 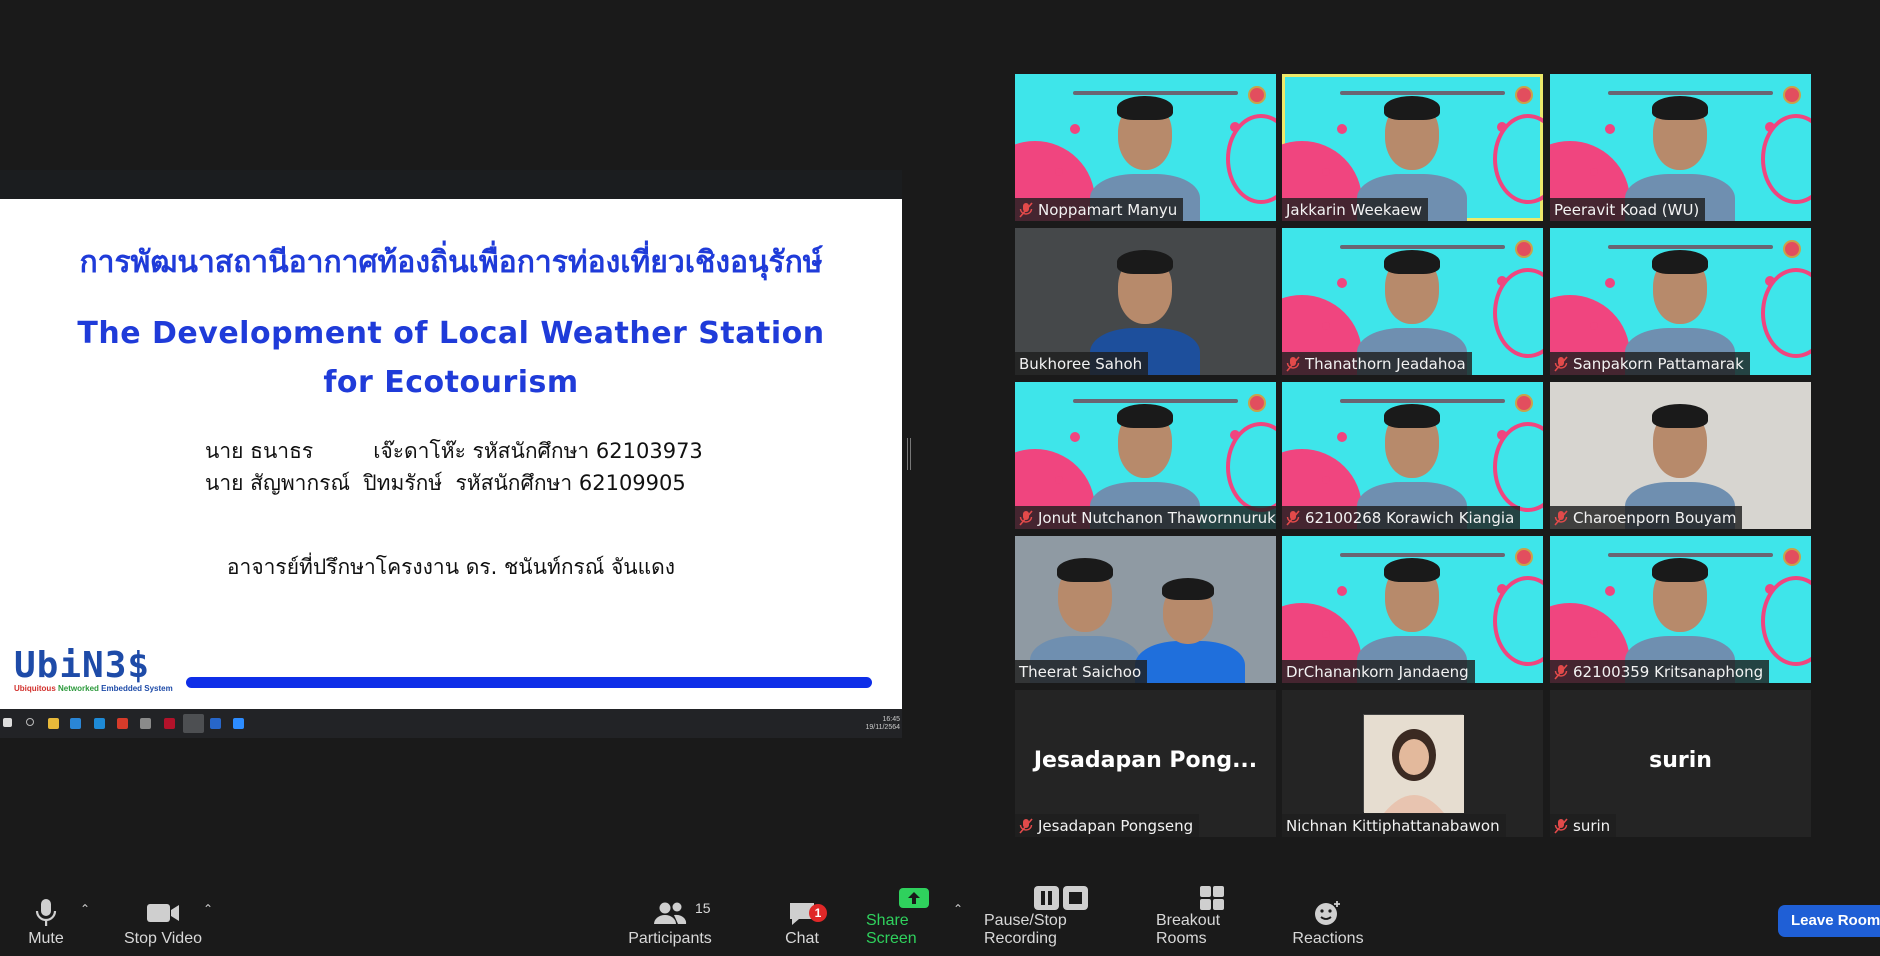 I want to click on reactions-button: Reactions, so click(x=1328, y=920).